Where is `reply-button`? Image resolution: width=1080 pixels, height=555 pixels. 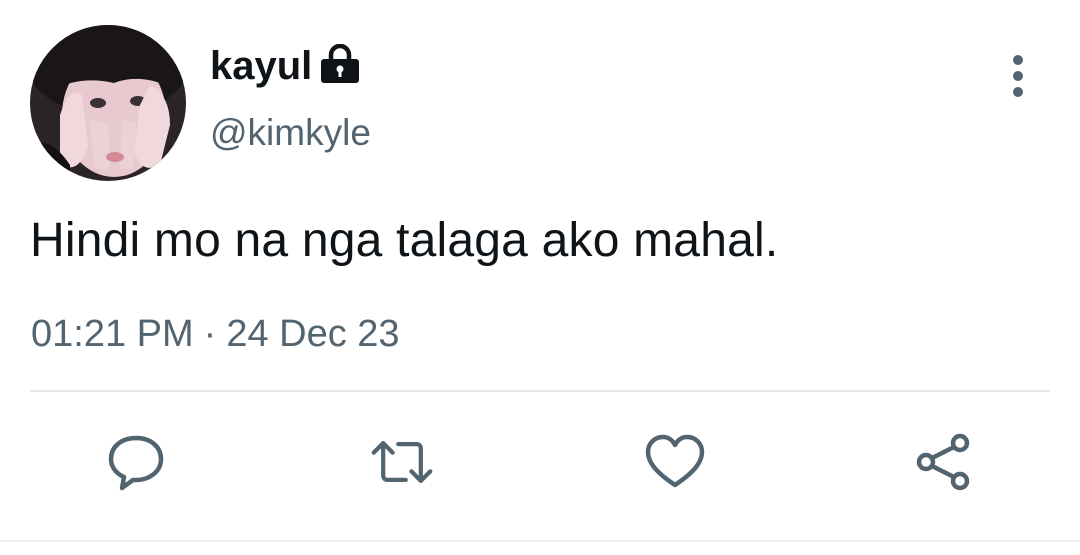
reply-button is located at coordinates (136, 462).